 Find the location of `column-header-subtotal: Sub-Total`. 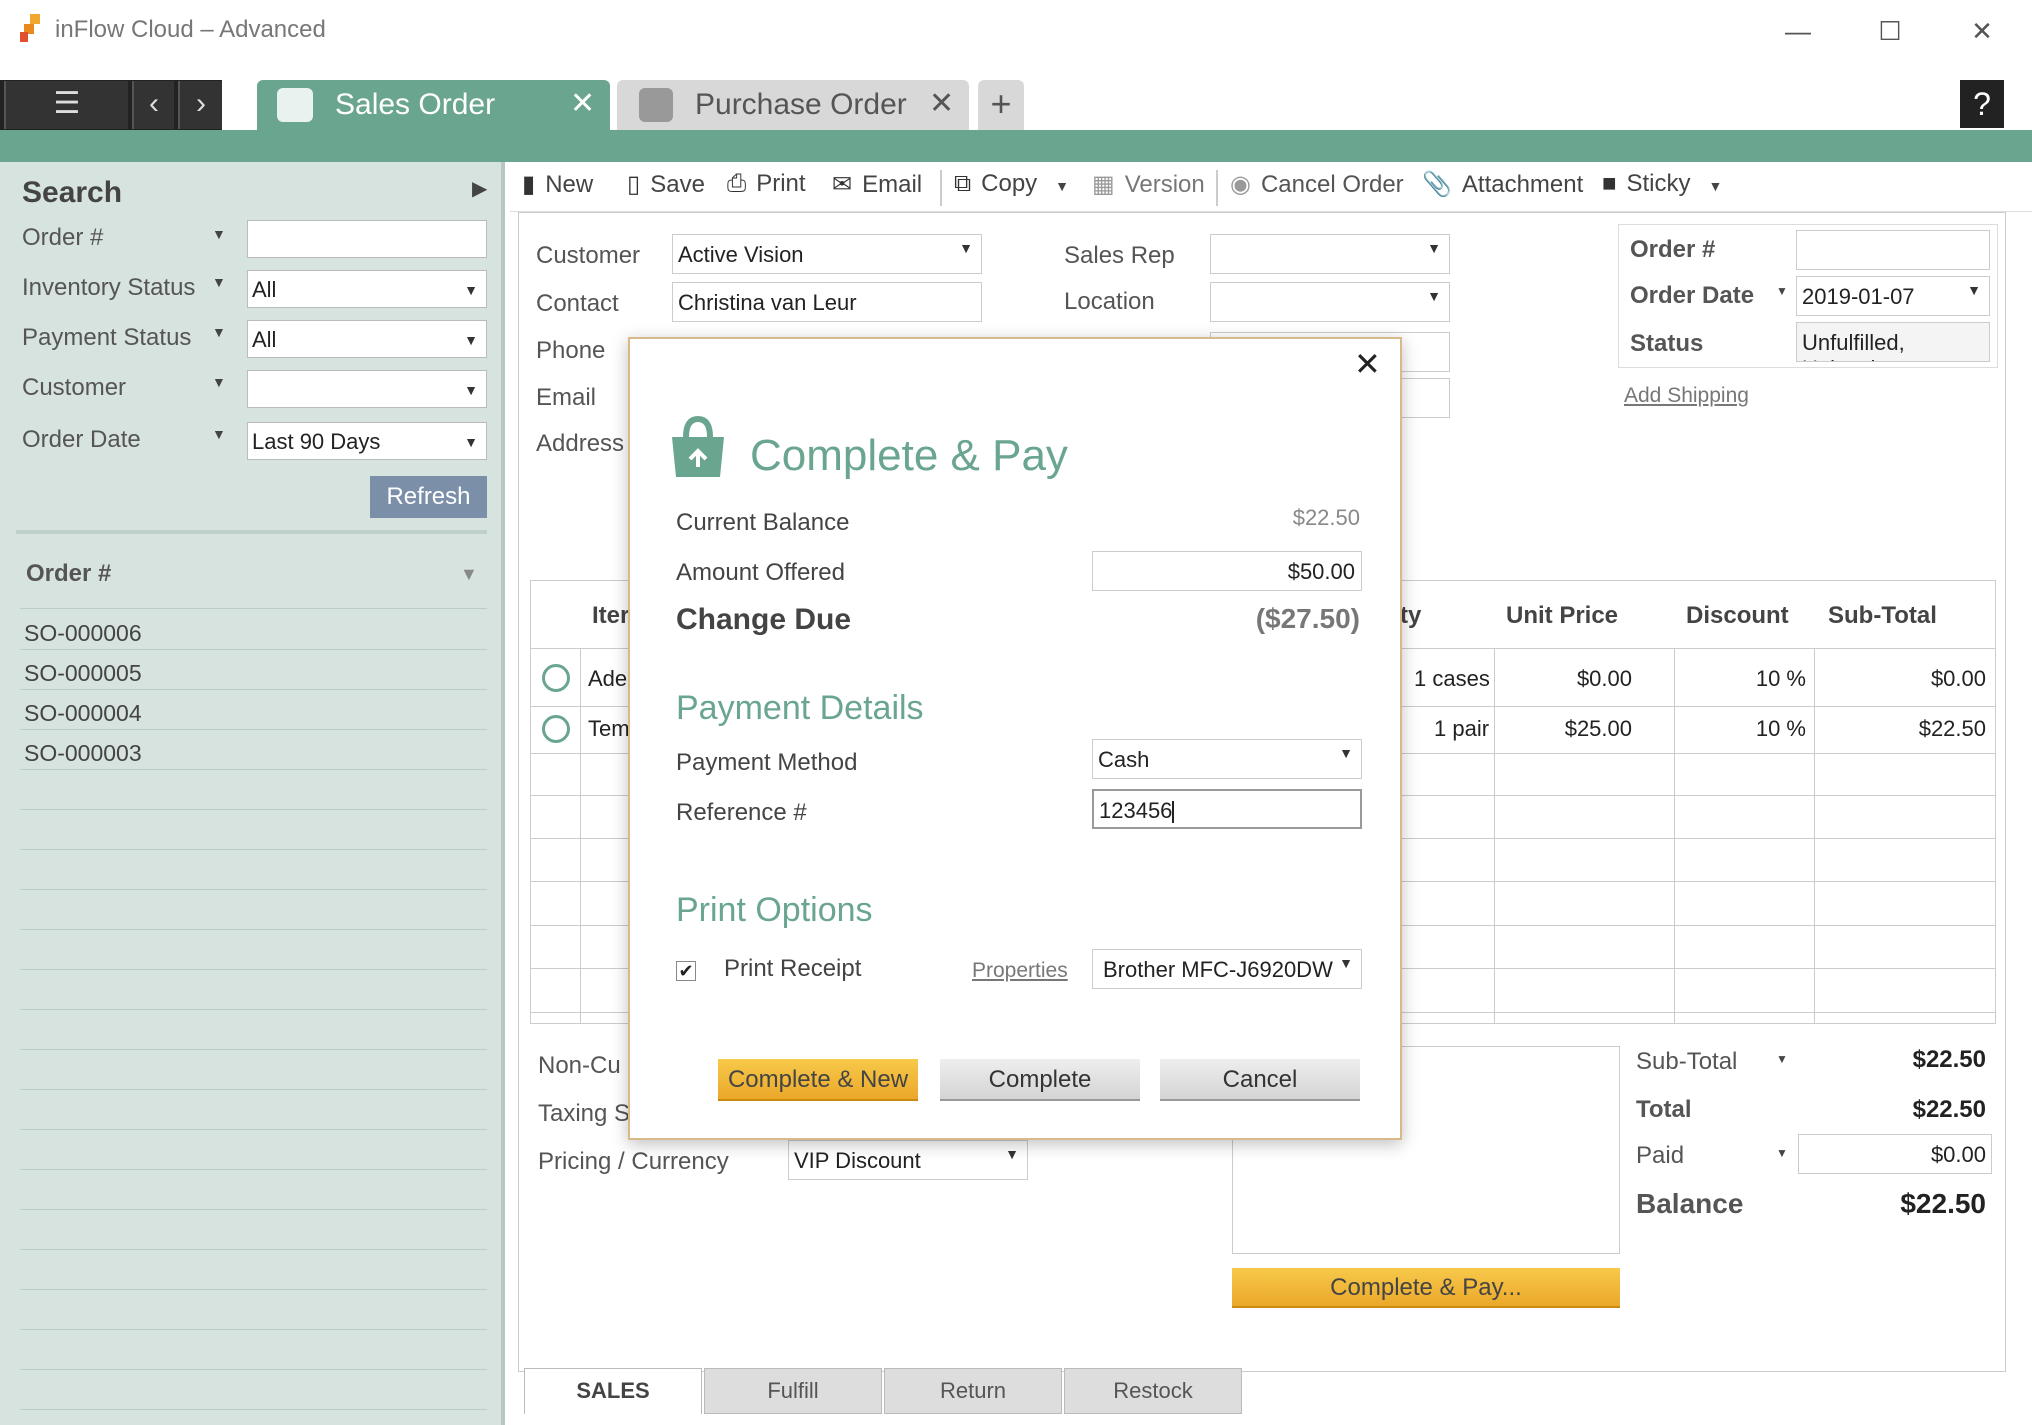

column-header-subtotal: Sub-Total is located at coordinates (1882, 616).